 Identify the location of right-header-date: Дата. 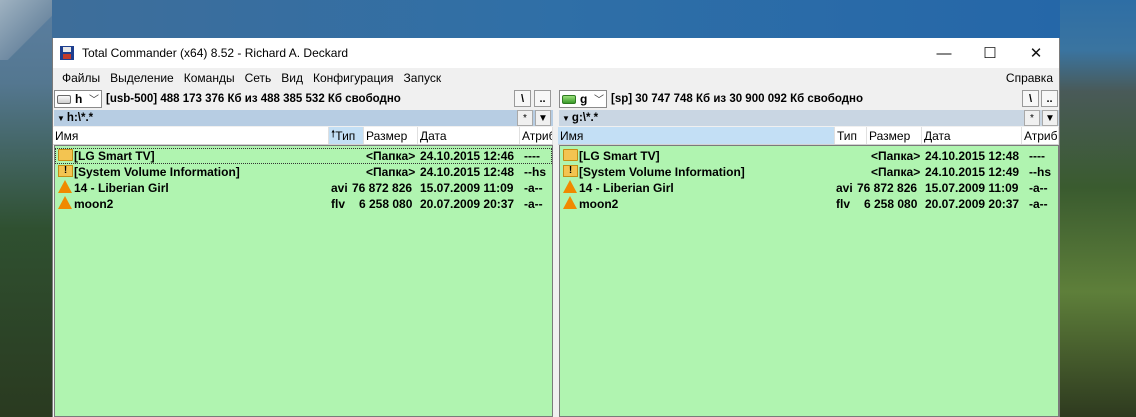
(972, 135).